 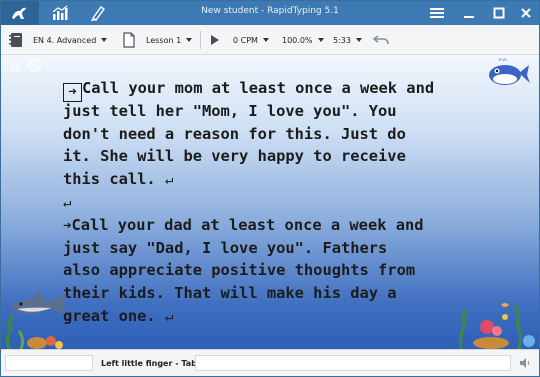 I want to click on title-bar: New student - RapidTyping 5.1, so click(x=270, y=13).